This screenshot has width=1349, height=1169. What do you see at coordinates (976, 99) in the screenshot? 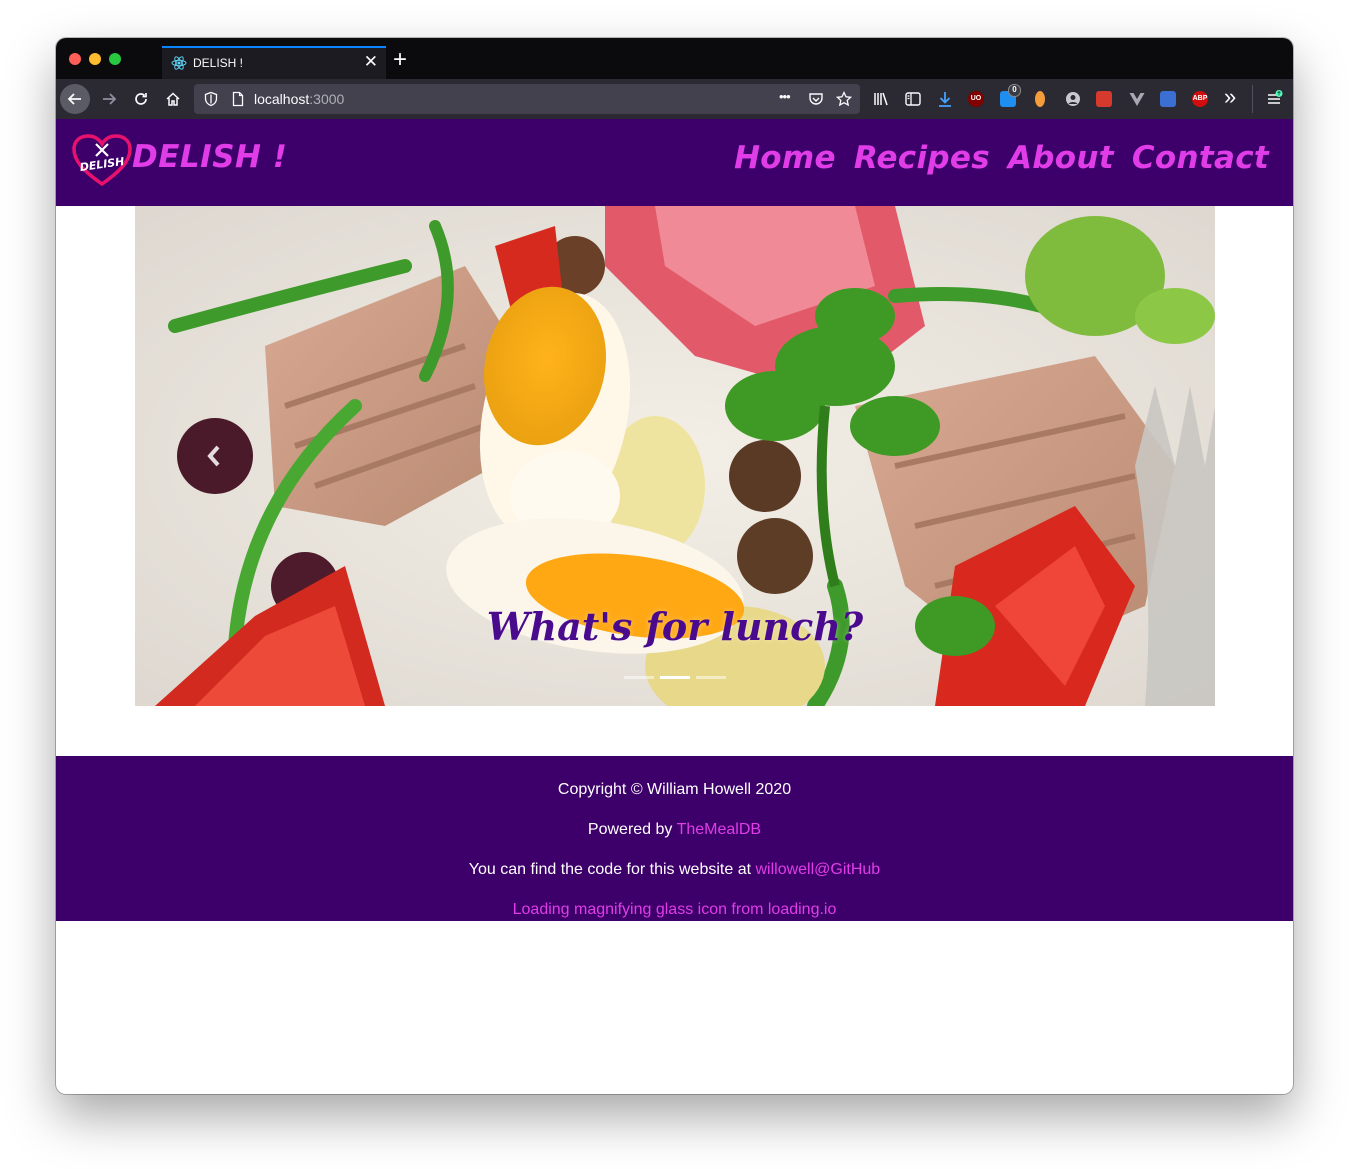
I see `ublock-icon: UO` at bounding box center [976, 99].